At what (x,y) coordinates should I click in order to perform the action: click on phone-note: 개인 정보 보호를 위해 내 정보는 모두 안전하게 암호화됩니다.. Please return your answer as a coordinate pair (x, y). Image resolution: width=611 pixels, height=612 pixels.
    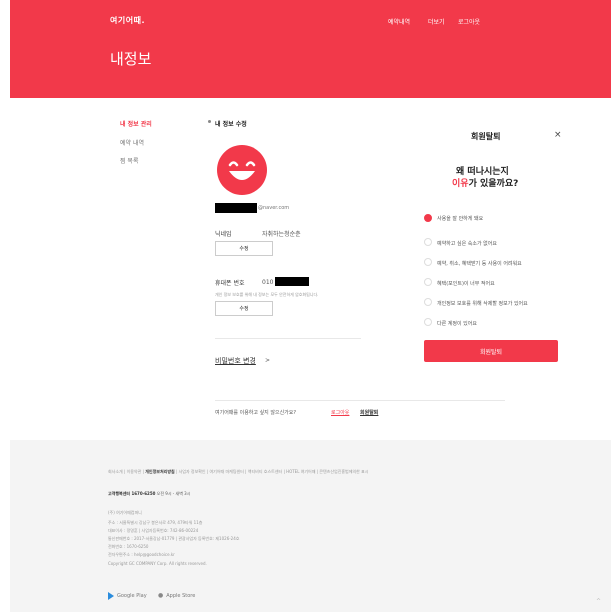
    Looking at the image, I should click on (267, 294).